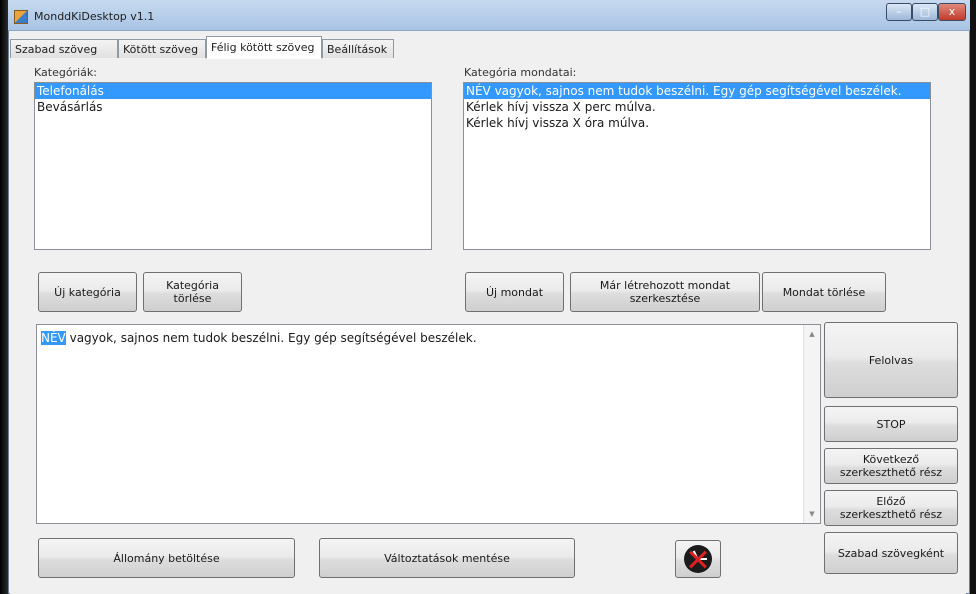 Image resolution: width=976 pixels, height=594 pixels. I want to click on scroll-up-icon: ▲, so click(812, 334).